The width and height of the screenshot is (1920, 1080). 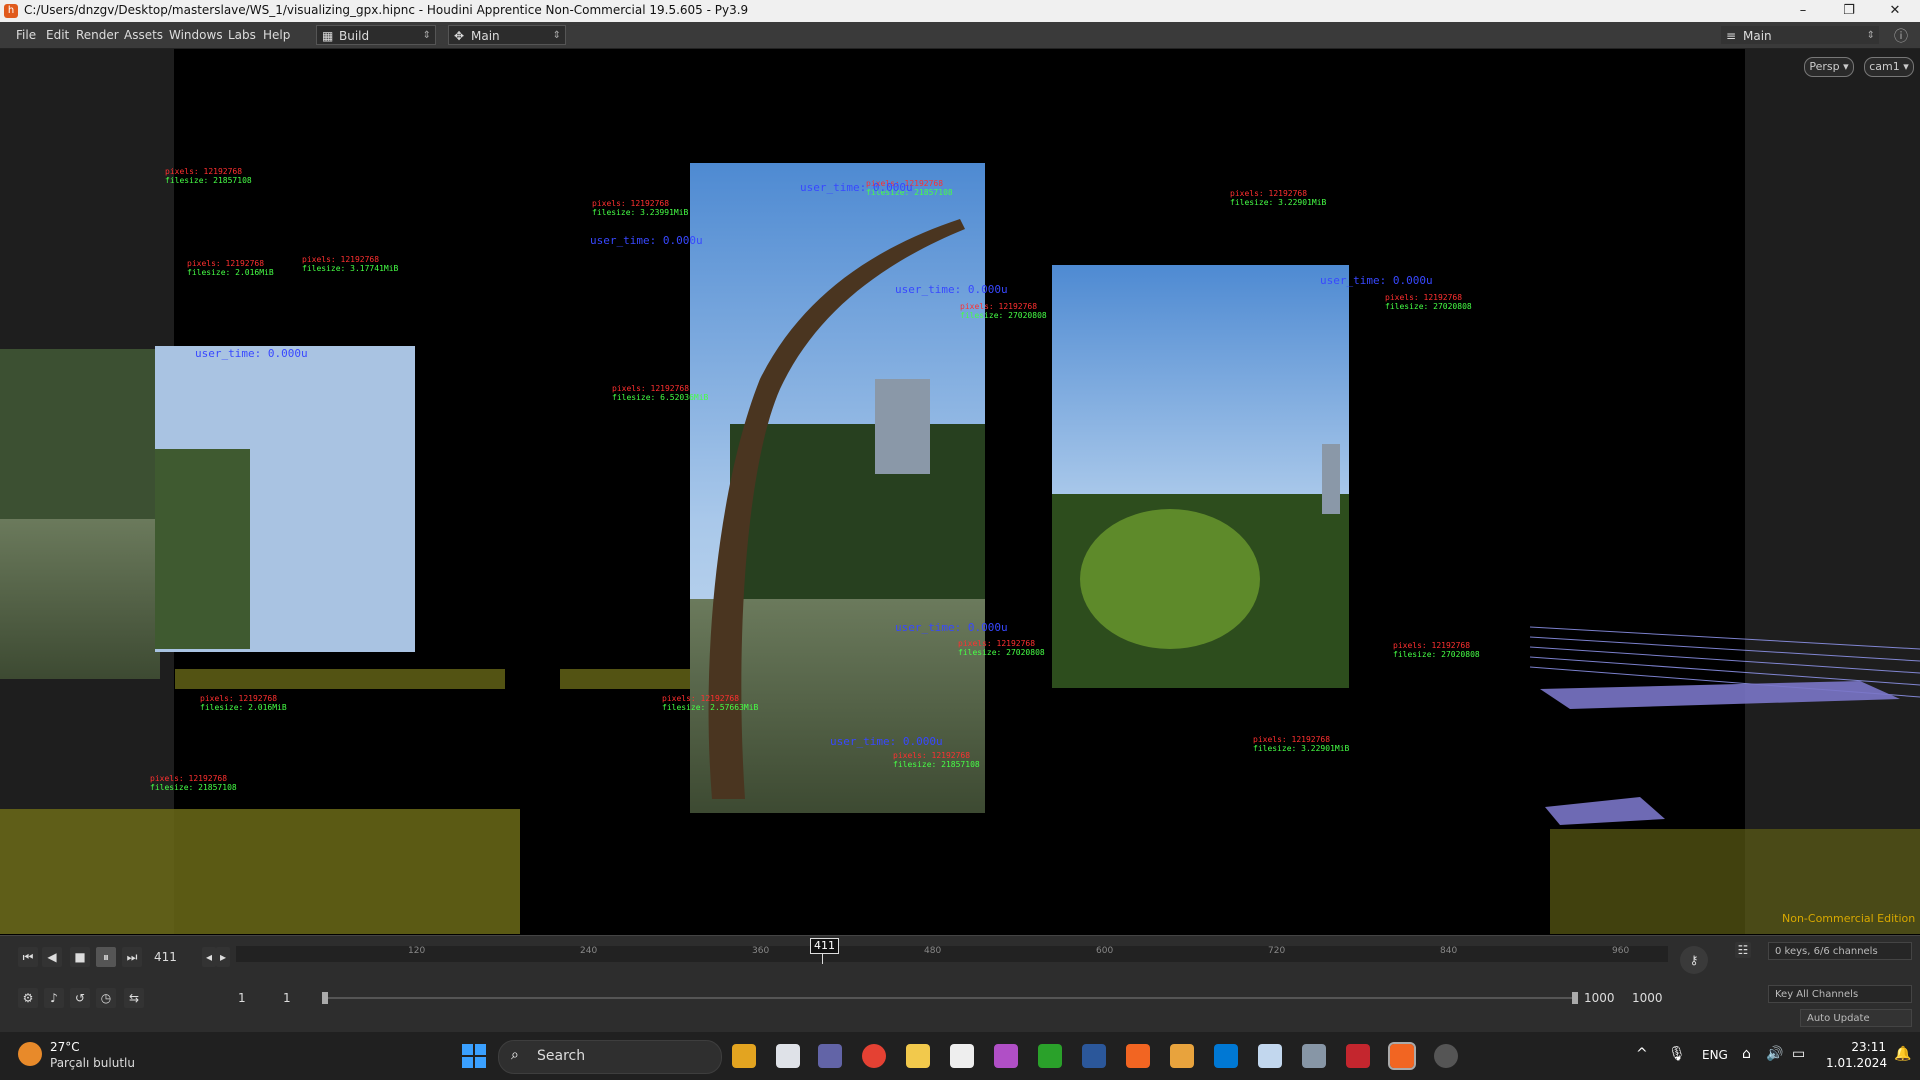 I want to click on battery-icon: ▭, so click(x=1798, y=1054).